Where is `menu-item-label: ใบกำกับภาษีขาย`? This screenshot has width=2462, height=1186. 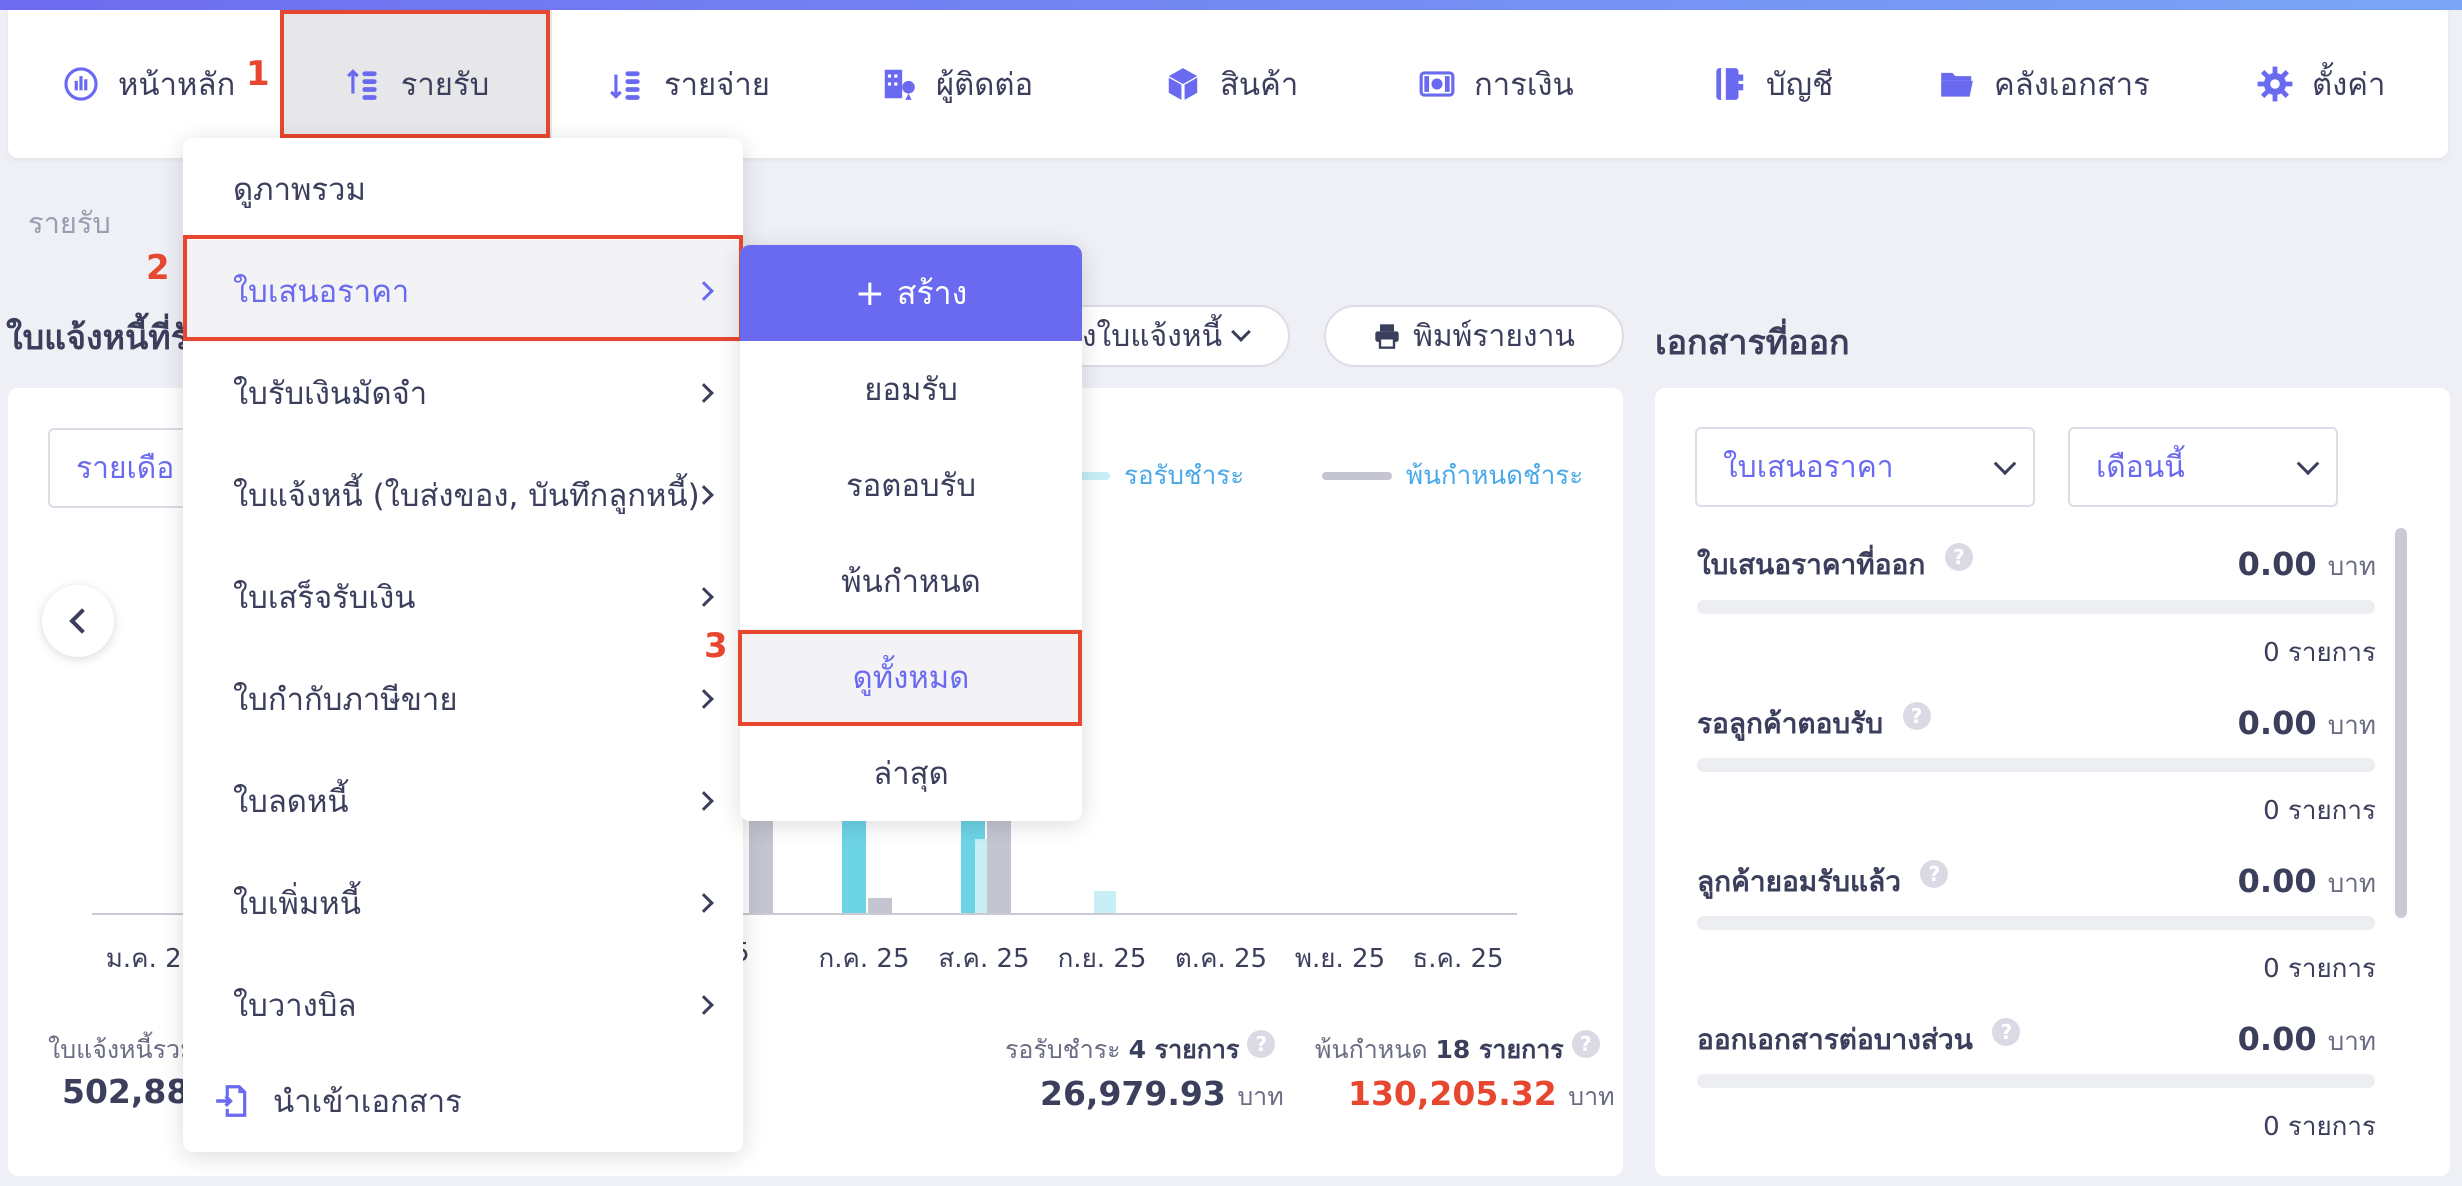
menu-item-label: ใบกำกับภาษีขาย is located at coordinates (345, 700).